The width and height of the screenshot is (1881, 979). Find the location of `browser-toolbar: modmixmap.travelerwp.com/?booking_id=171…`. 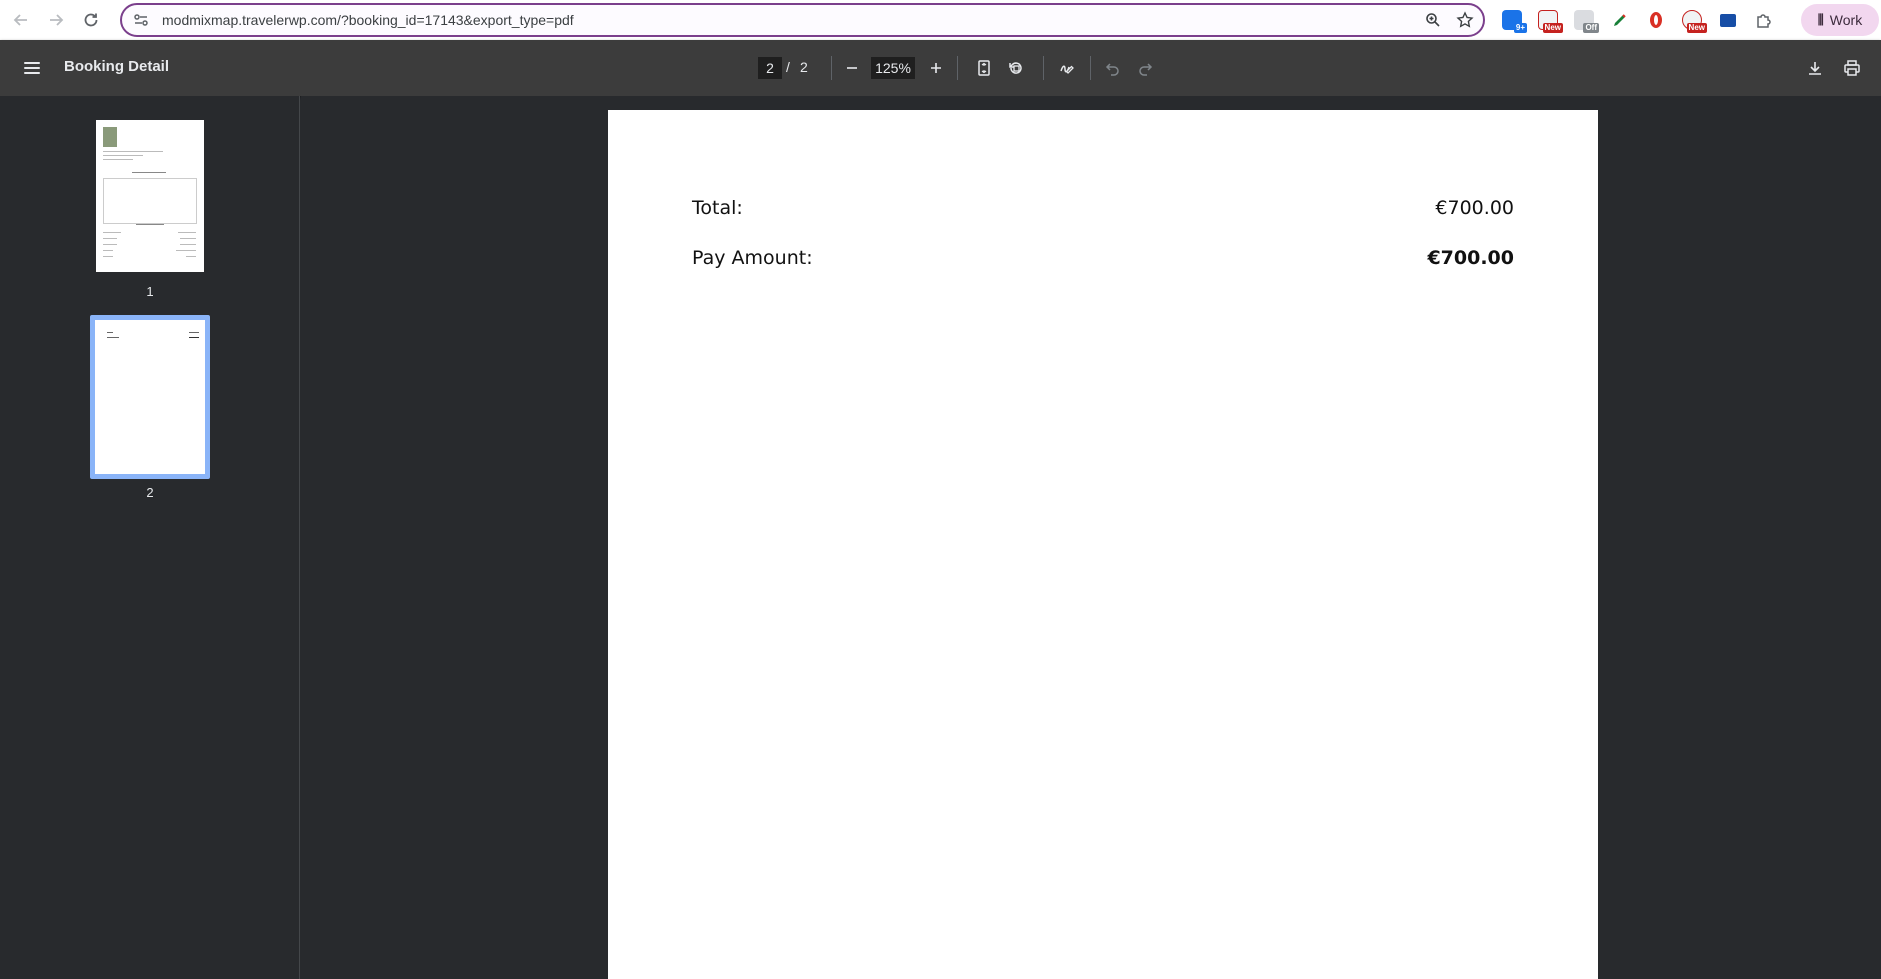

browser-toolbar: modmixmap.travelerwp.com/?booking_id=171… is located at coordinates (940, 20).